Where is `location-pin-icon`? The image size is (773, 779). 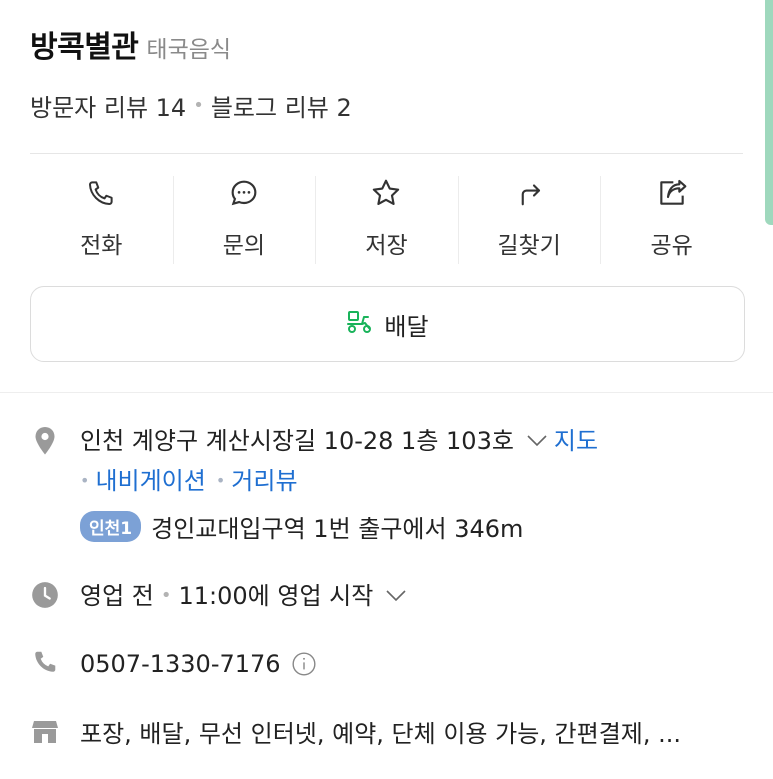
location-pin-icon is located at coordinates (45, 439).